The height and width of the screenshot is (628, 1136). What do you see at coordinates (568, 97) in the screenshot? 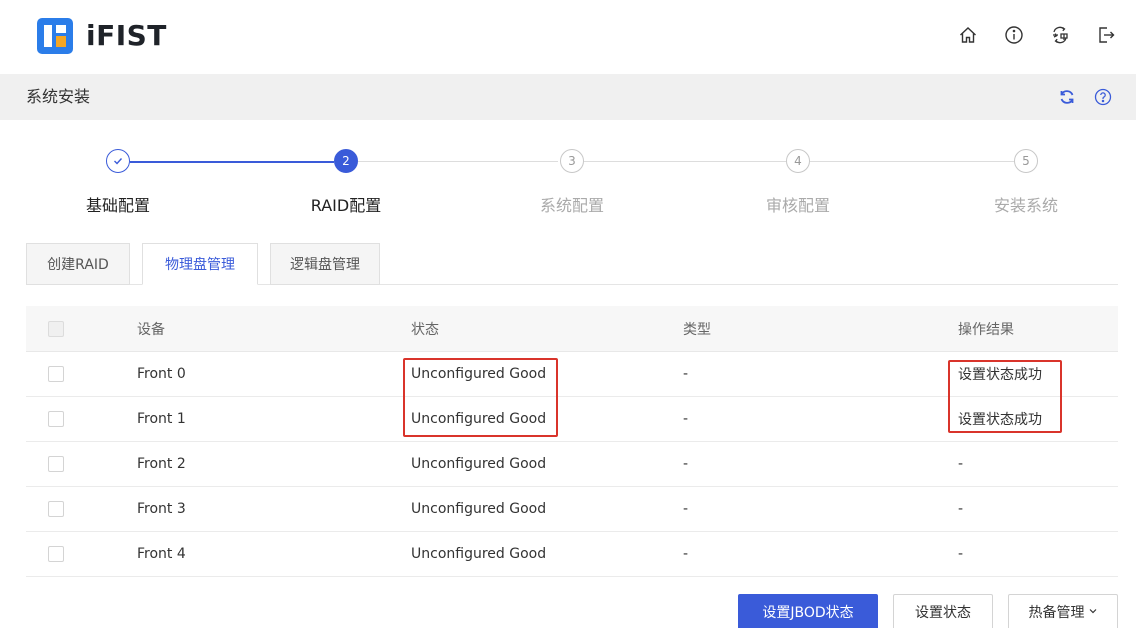
I see `page-titlebar: 系统安装` at bounding box center [568, 97].